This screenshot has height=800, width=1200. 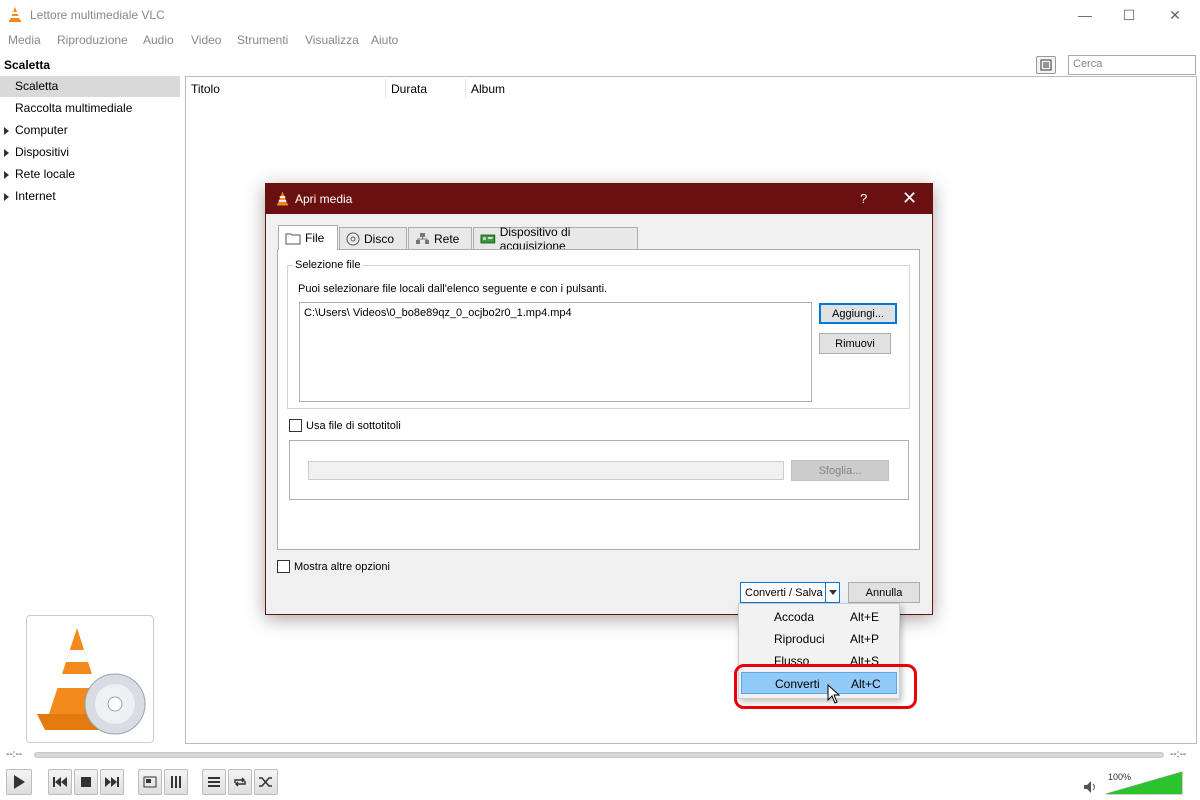 I want to click on subtitles-checkbox-label: Usa file di sottotitoli, so click(x=353, y=426).